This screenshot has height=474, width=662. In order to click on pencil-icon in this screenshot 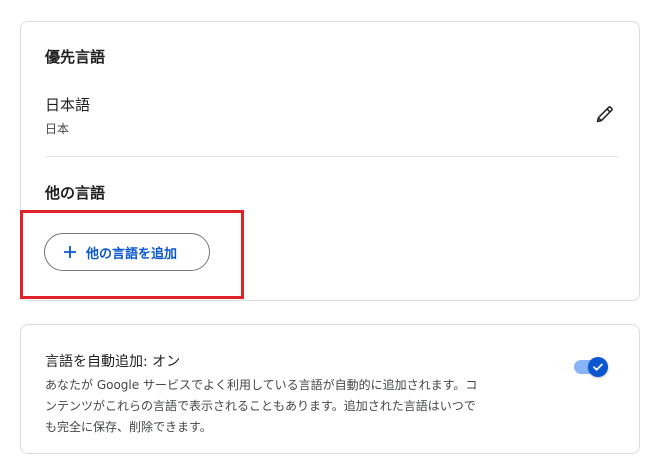, I will do `click(604, 114)`.